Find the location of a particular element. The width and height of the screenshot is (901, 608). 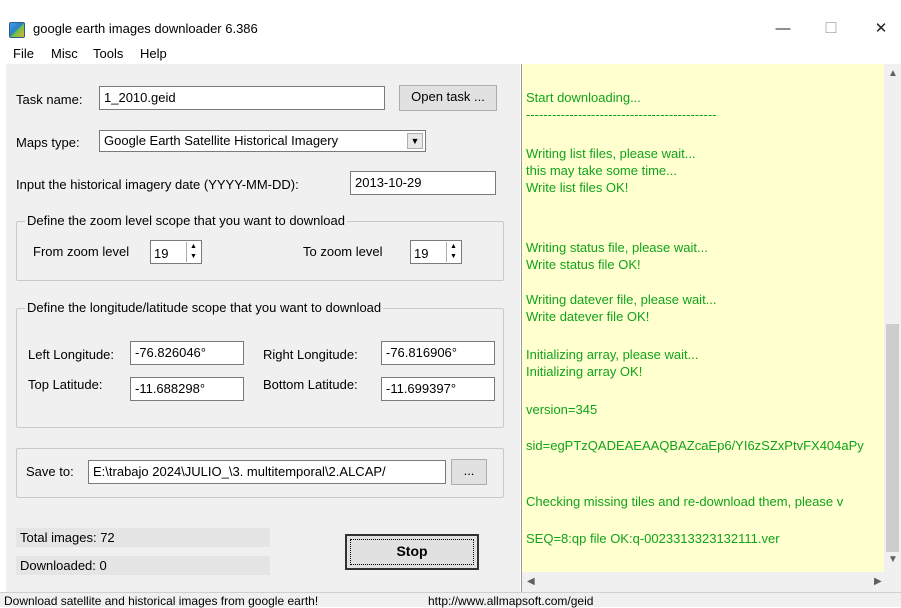

menu-help: Help is located at coordinates (153, 53).